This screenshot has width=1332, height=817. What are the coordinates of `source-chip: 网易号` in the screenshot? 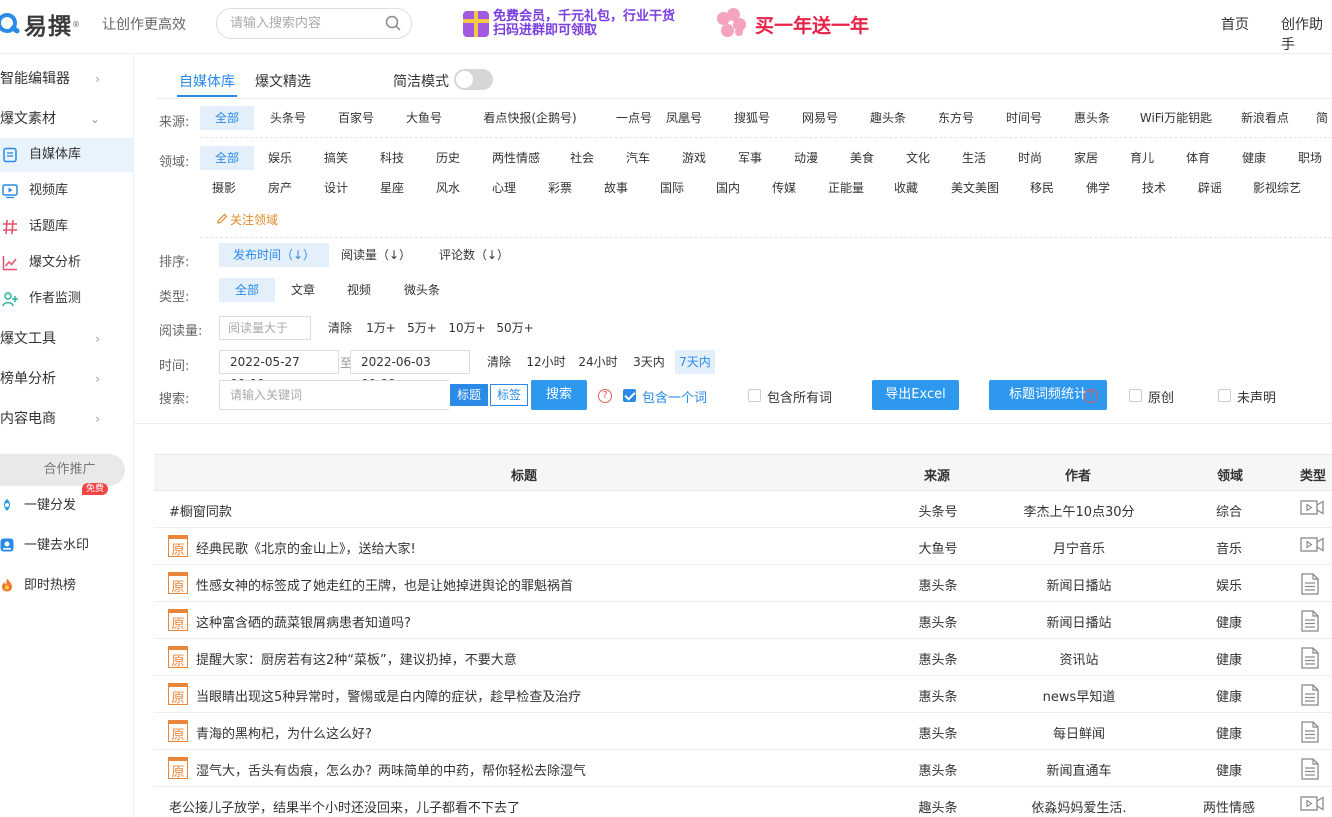 It's located at (820, 118).